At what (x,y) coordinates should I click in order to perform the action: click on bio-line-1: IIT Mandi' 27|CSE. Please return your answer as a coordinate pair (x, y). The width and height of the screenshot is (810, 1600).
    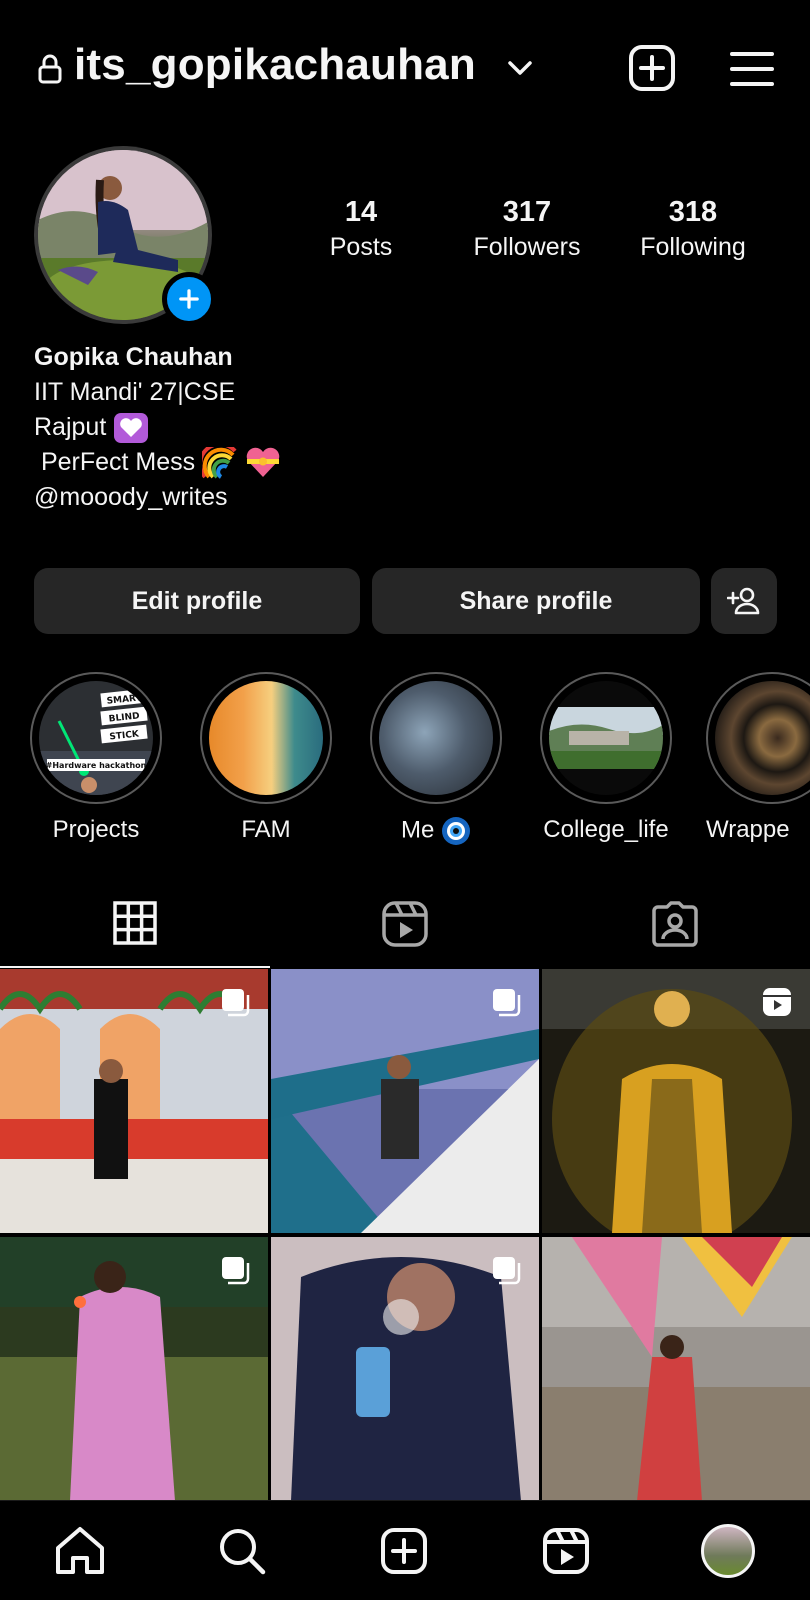
    Looking at the image, I should click on (135, 392).